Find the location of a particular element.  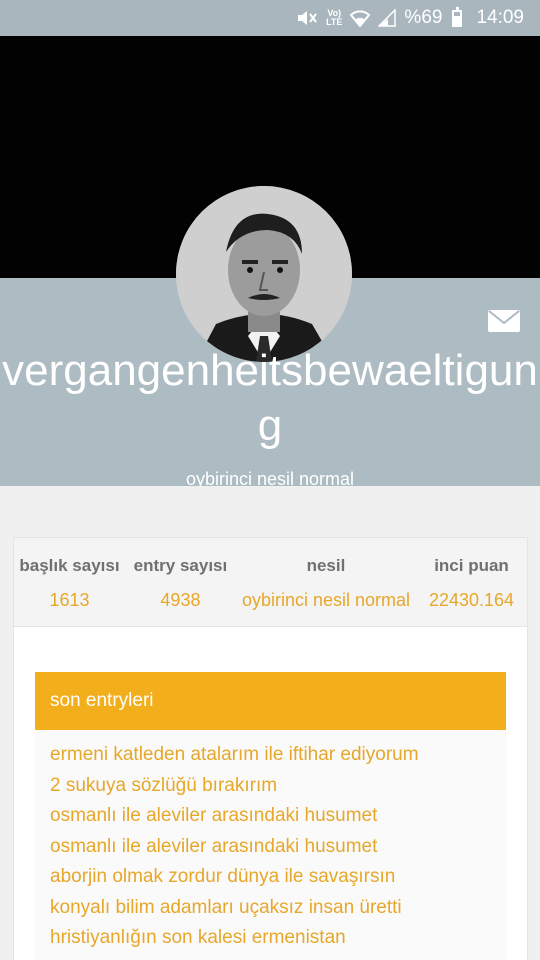

stat-value: 1613 is located at coordinates (69, 600).